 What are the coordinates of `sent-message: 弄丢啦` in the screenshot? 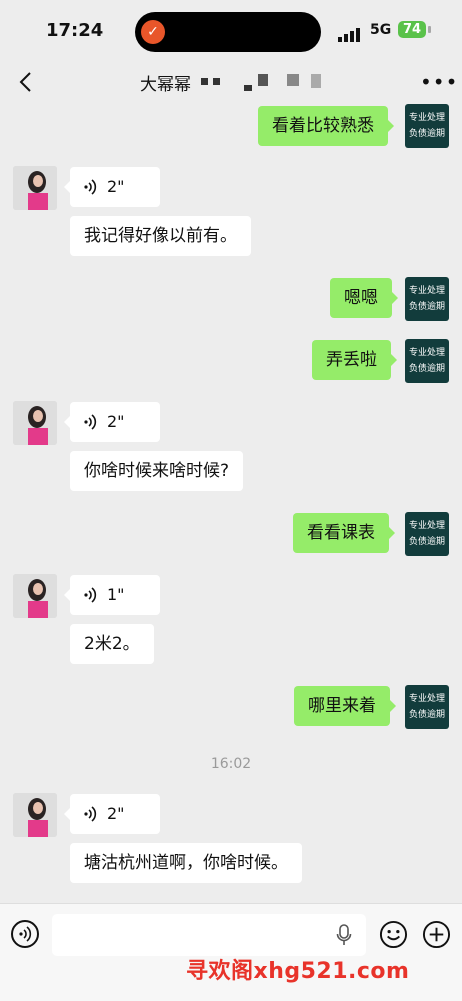 It's located at (354, 360).